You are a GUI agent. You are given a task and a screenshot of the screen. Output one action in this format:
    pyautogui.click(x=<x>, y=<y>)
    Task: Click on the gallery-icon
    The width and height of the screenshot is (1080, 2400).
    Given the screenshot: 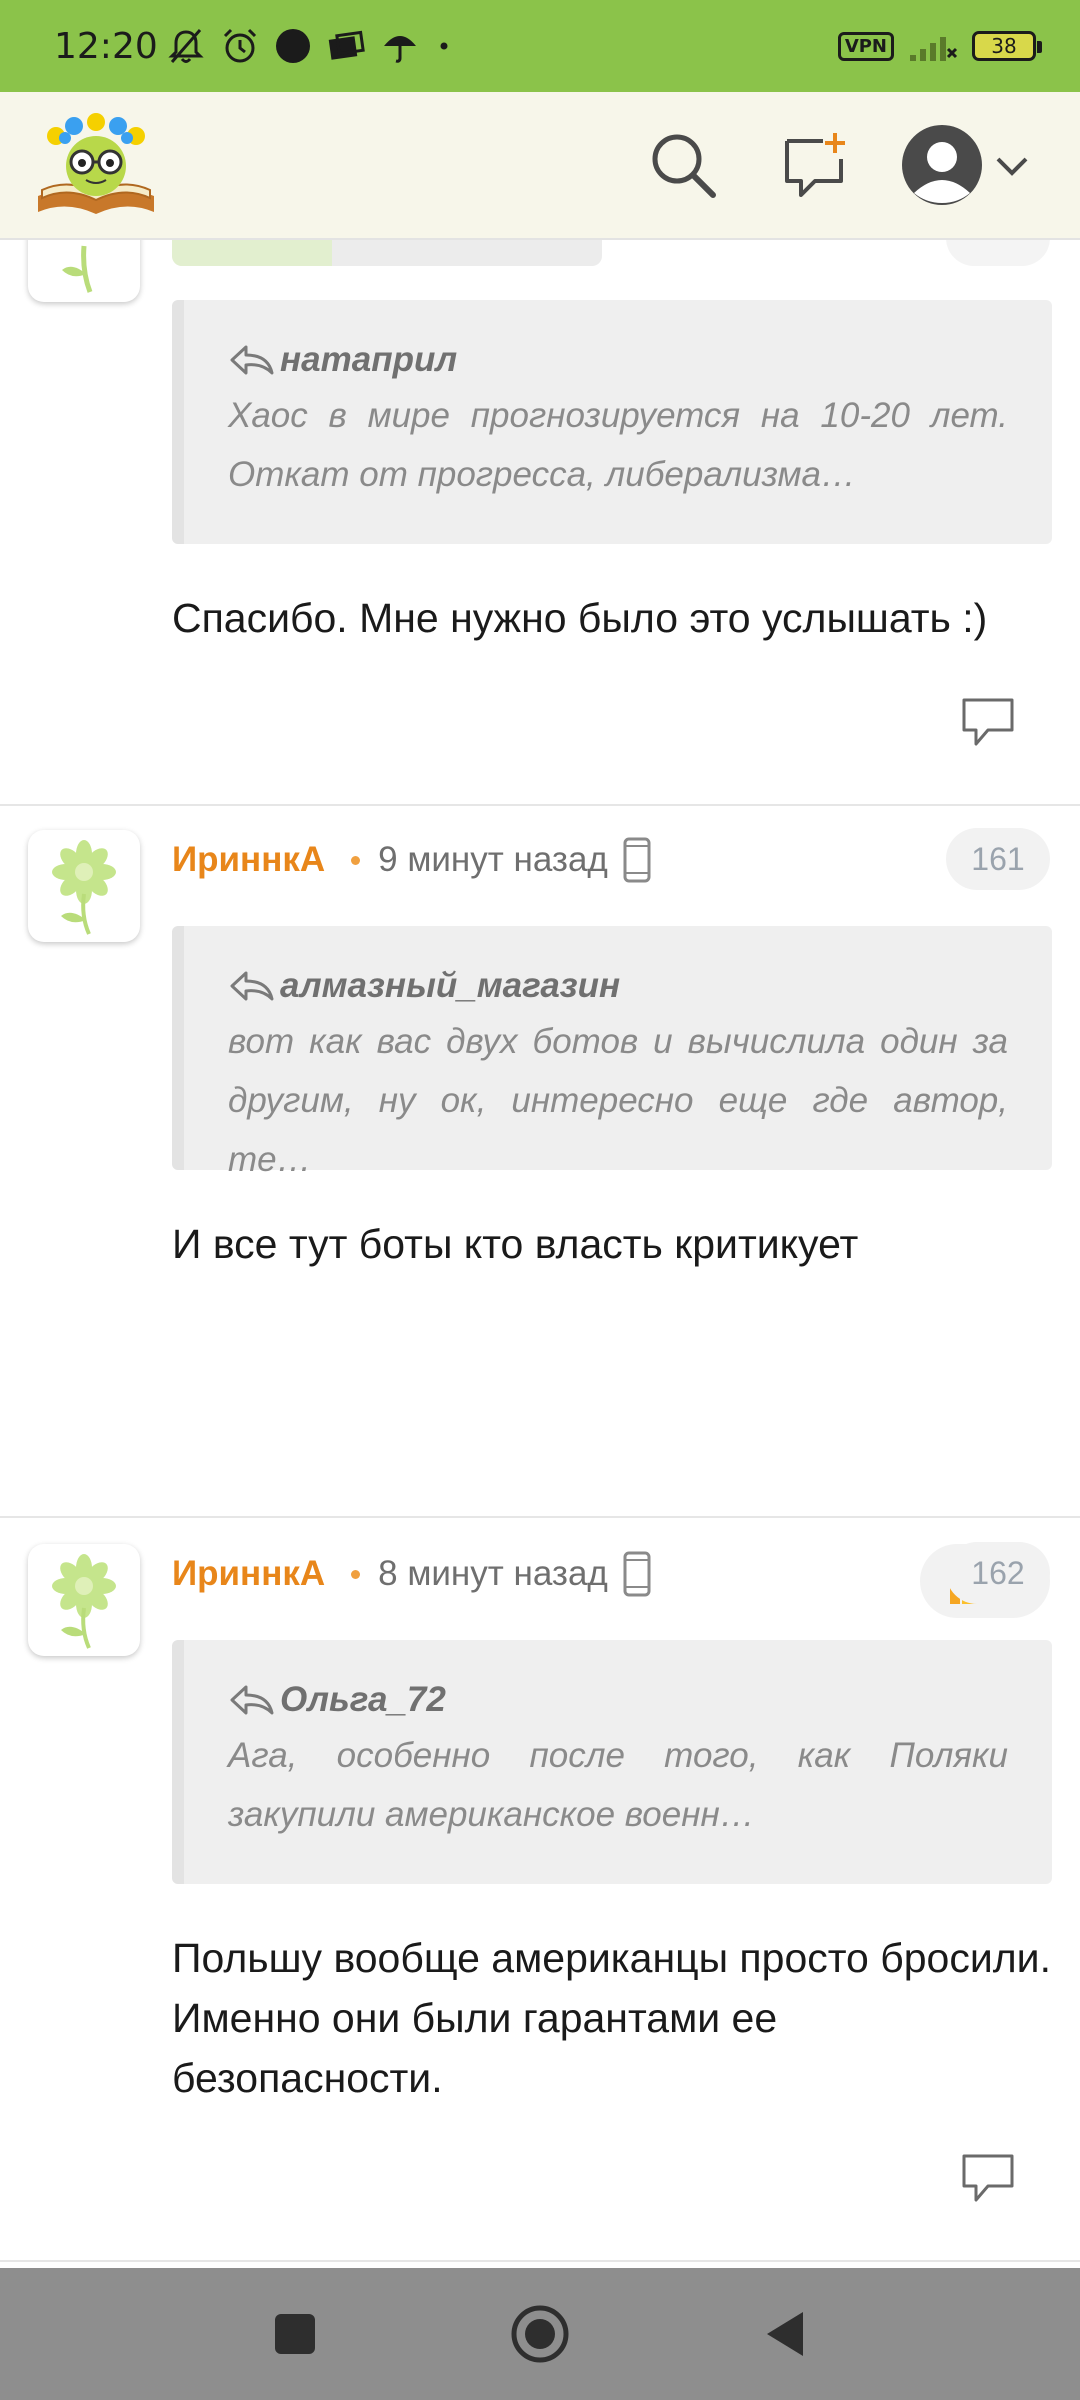 What is the action you would take?
    pyautogui.click(x=346, y=45)
    